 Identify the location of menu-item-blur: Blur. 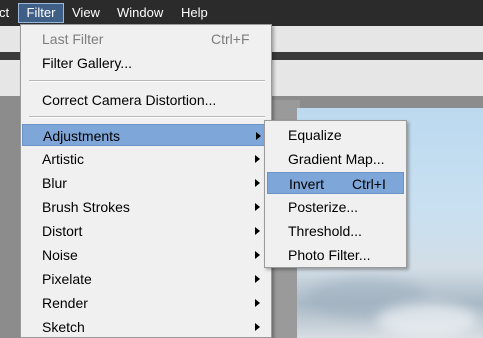
(146, 183).